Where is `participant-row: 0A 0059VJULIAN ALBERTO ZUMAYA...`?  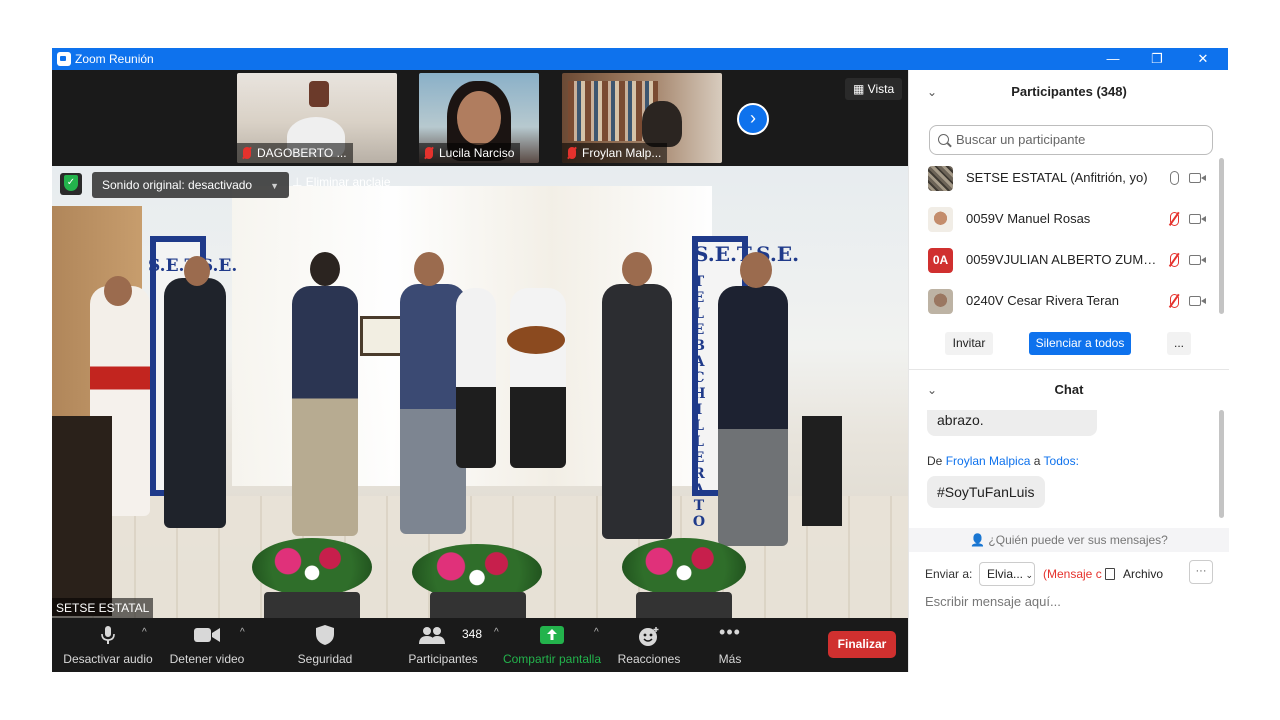
participant-row: 0A 0059VJULIAN ALBERTO ZUMAYA... is located at coordinates (1064, 260).